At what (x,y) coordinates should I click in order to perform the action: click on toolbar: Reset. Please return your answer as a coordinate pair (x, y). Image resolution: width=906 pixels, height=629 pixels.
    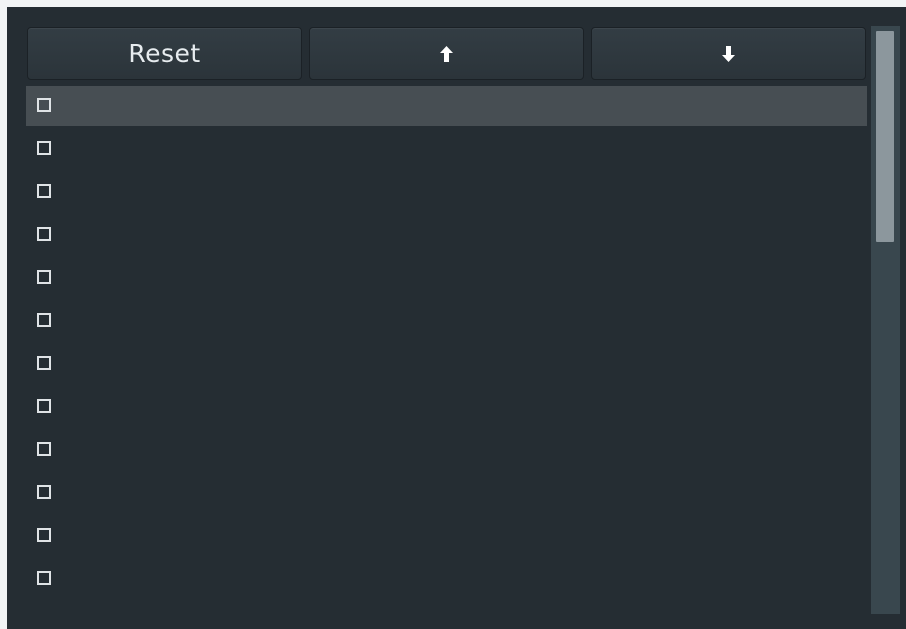
    Looking at the image, I should click on (447, 53).